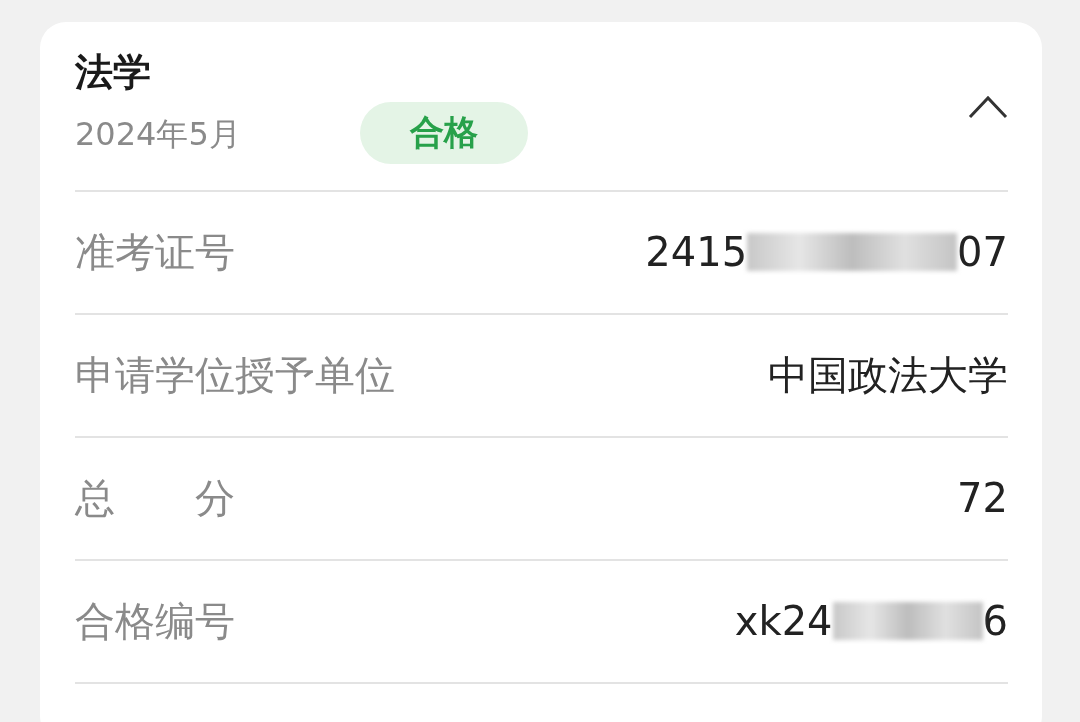 The image size is (1080, 722). I want to click on field-value: xk24, so click(783, 621).